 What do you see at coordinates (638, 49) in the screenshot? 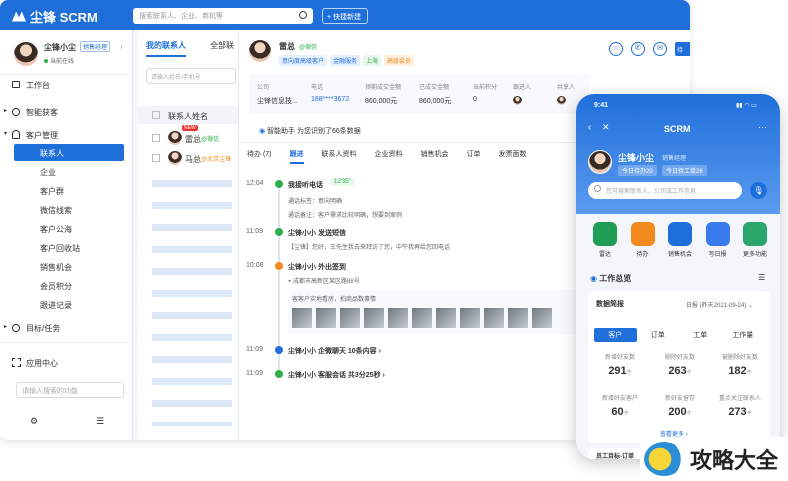
I see `phone-icon: ✆` at bounding box center [638, 49].